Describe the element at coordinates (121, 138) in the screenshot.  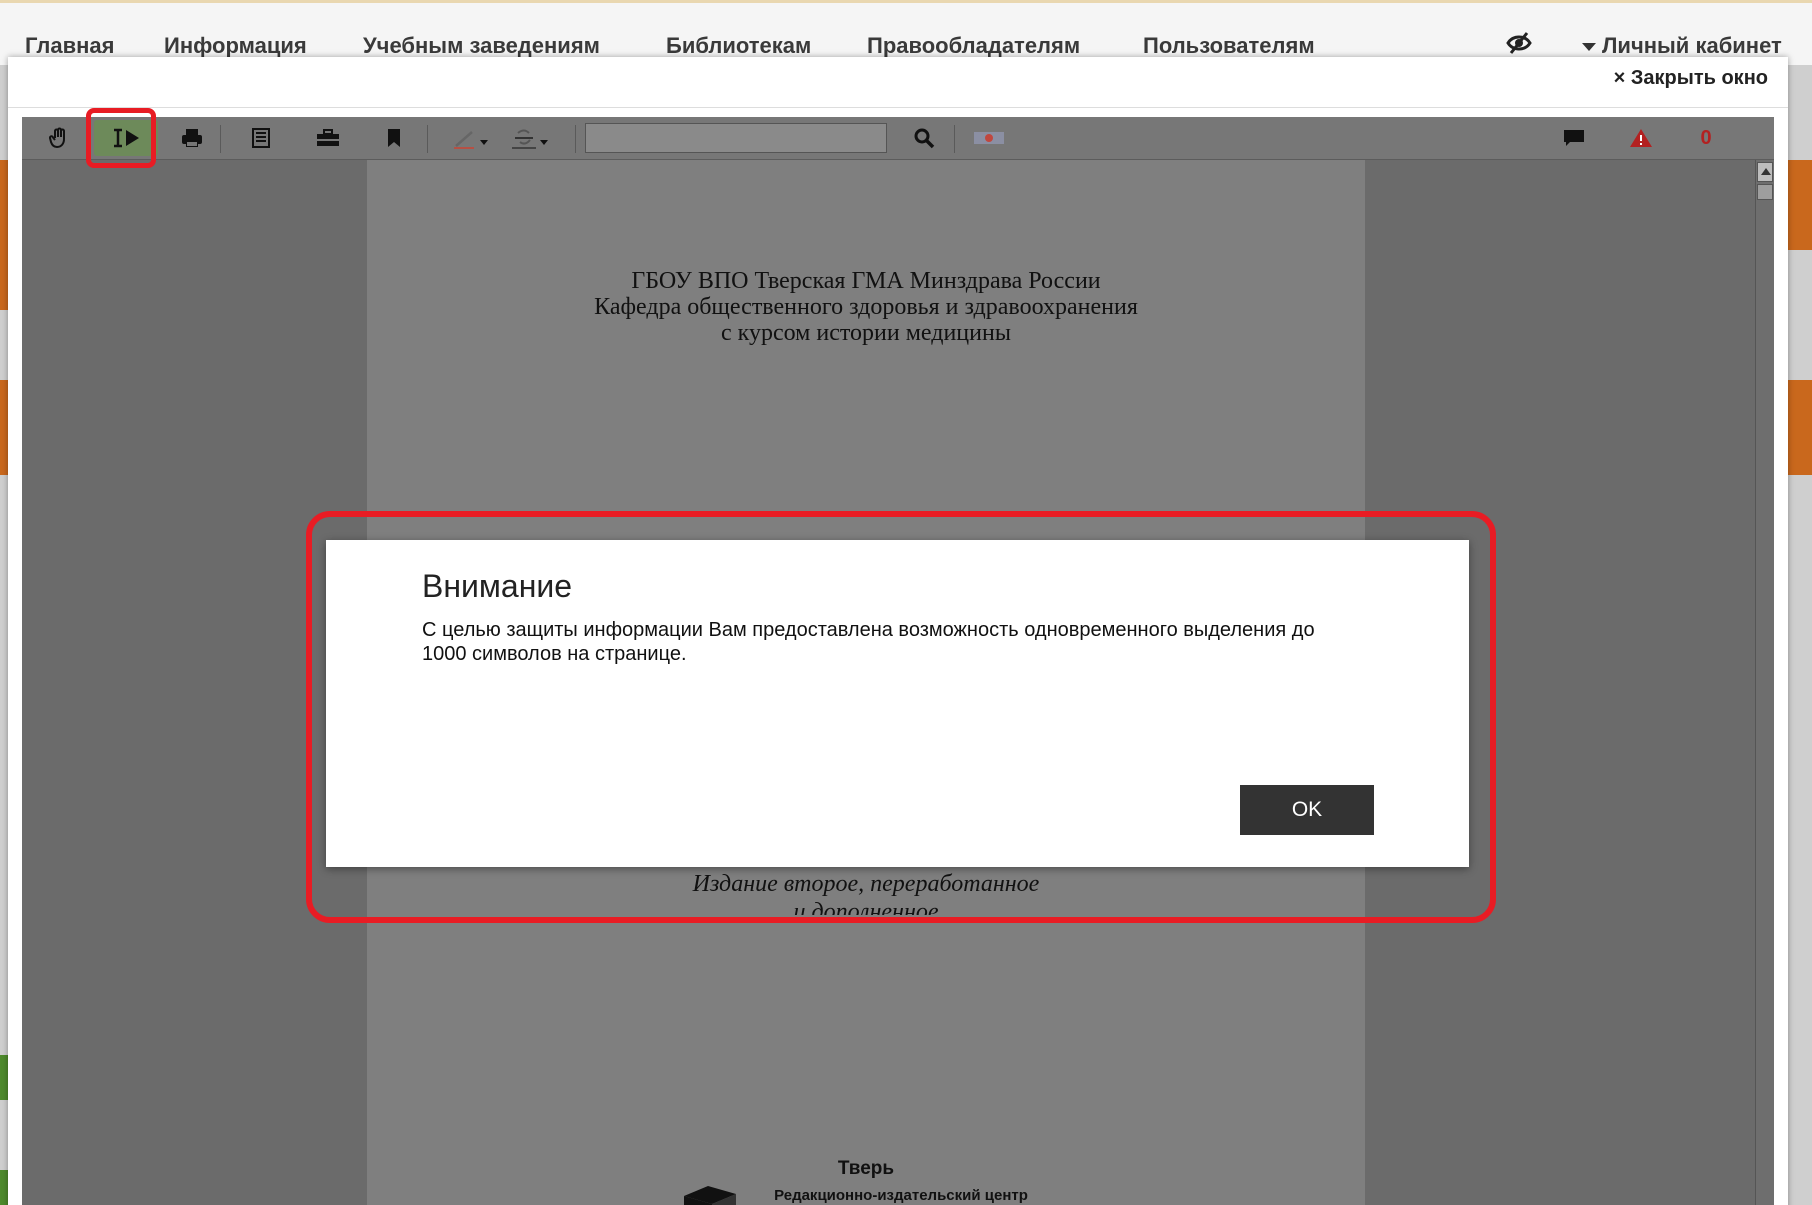
I see `tool-highlight-outline` at that location.